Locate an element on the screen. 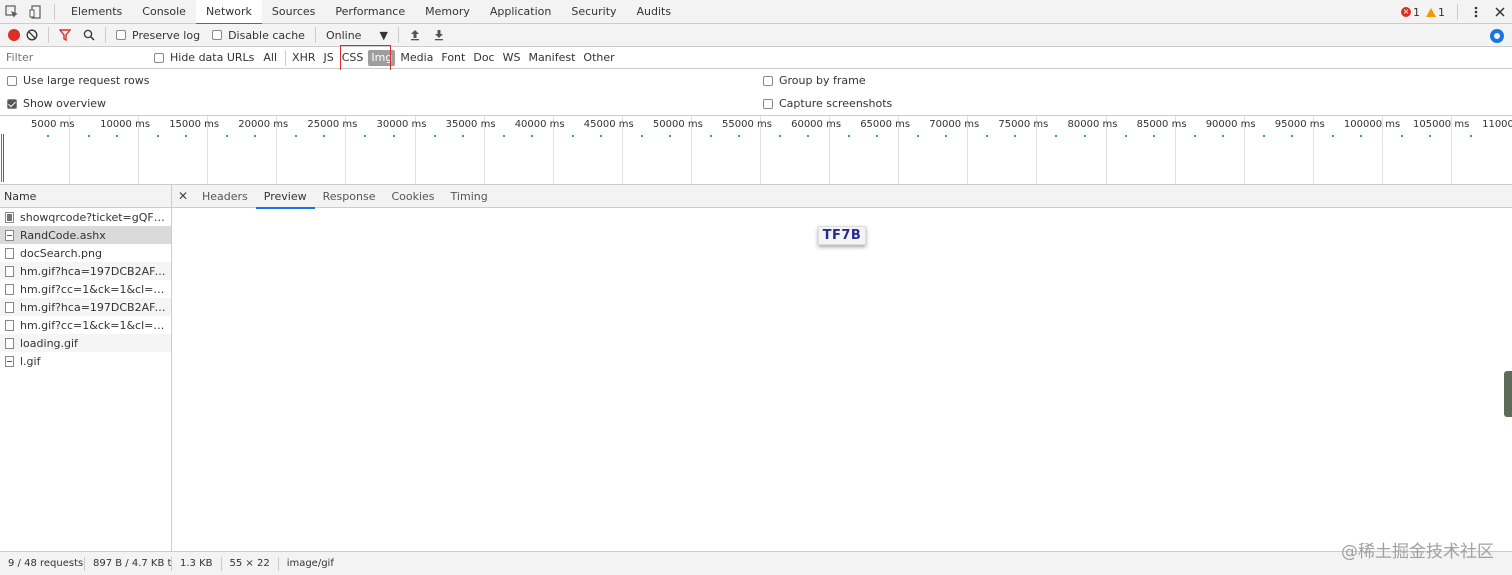  detail-tab-cookies: Cookies is located at coordinates (412, 196).